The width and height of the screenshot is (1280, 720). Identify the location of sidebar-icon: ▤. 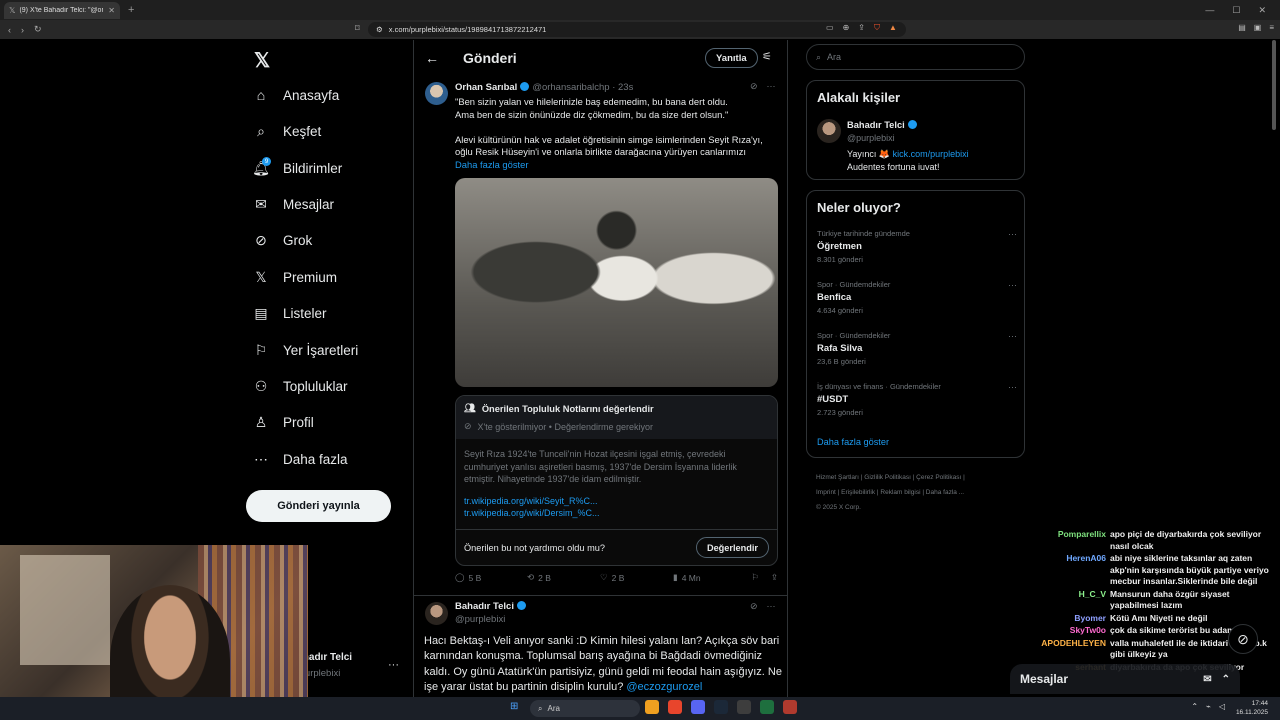
(1242, 27).